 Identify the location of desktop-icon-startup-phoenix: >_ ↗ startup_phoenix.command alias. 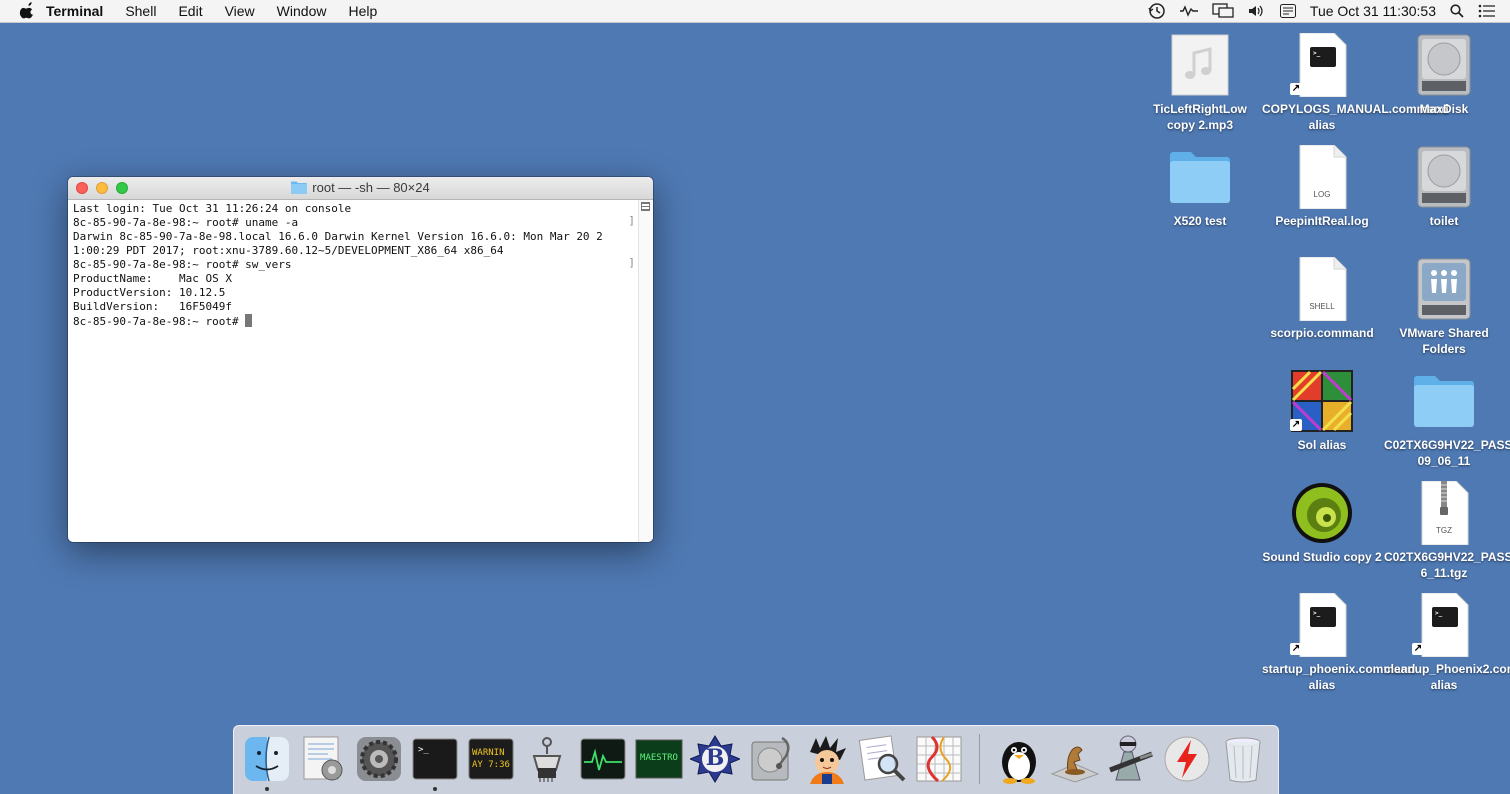
(1339, 642).